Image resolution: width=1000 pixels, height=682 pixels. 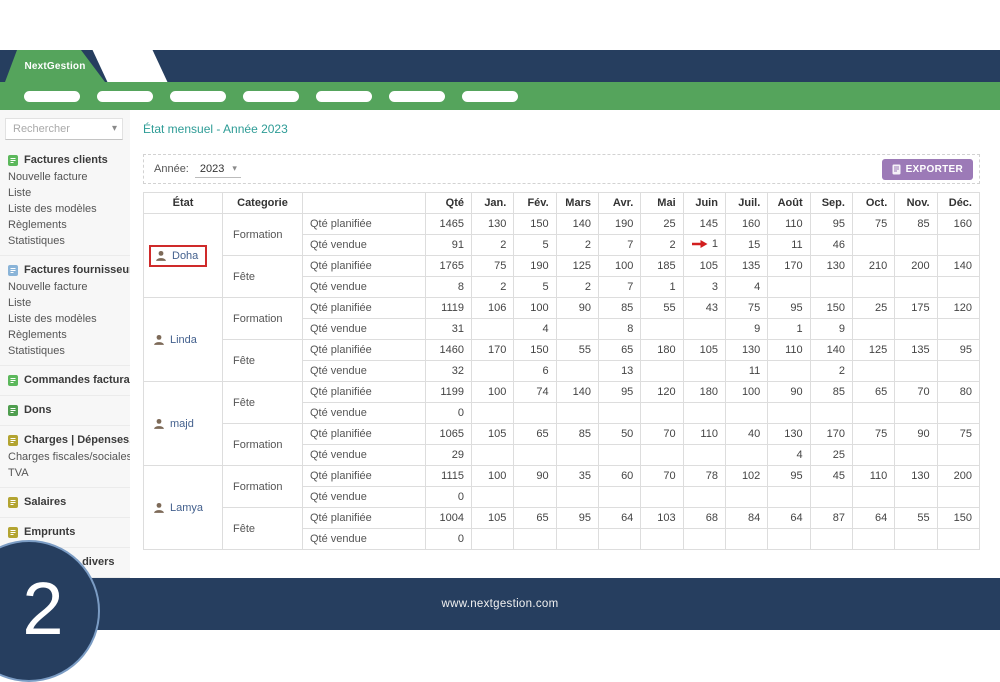 I want to click on year-select: 2023 ▾, so click(x=217, y=169).